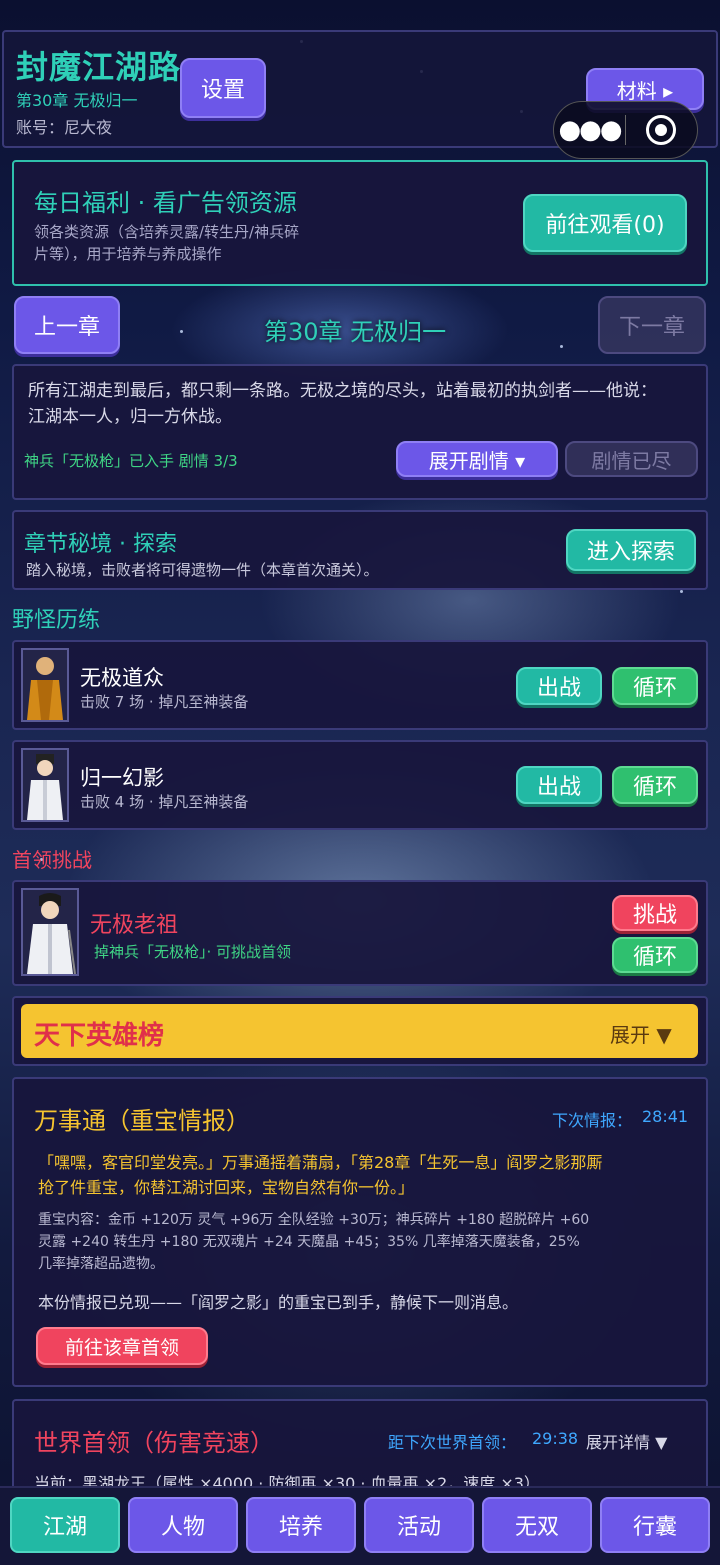 The height and width of the screenshot is (1565, 720). Describe the element at coordinates (100, 544) in the screenshot. I see `secret-title: 章节秘境 · 探索` at that location.